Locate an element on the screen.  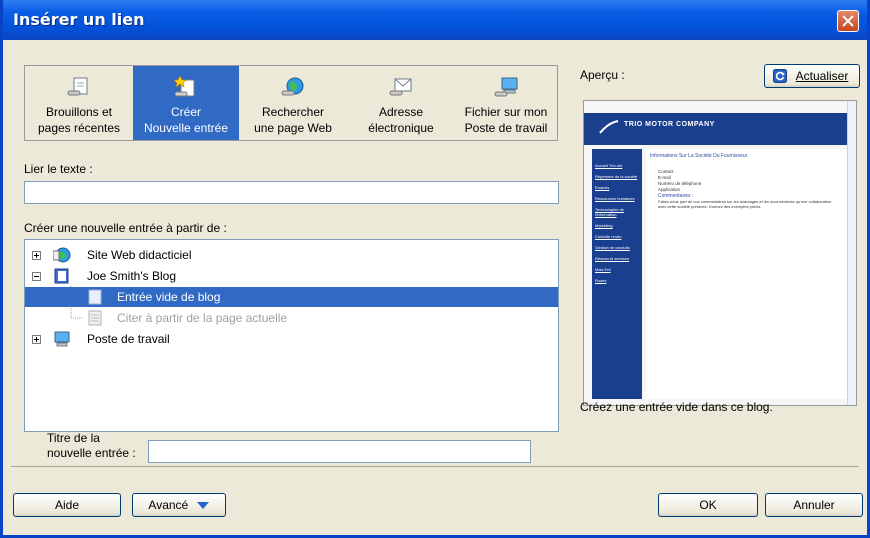
advanced-button: Avancé is located at coordinates (179, 505).